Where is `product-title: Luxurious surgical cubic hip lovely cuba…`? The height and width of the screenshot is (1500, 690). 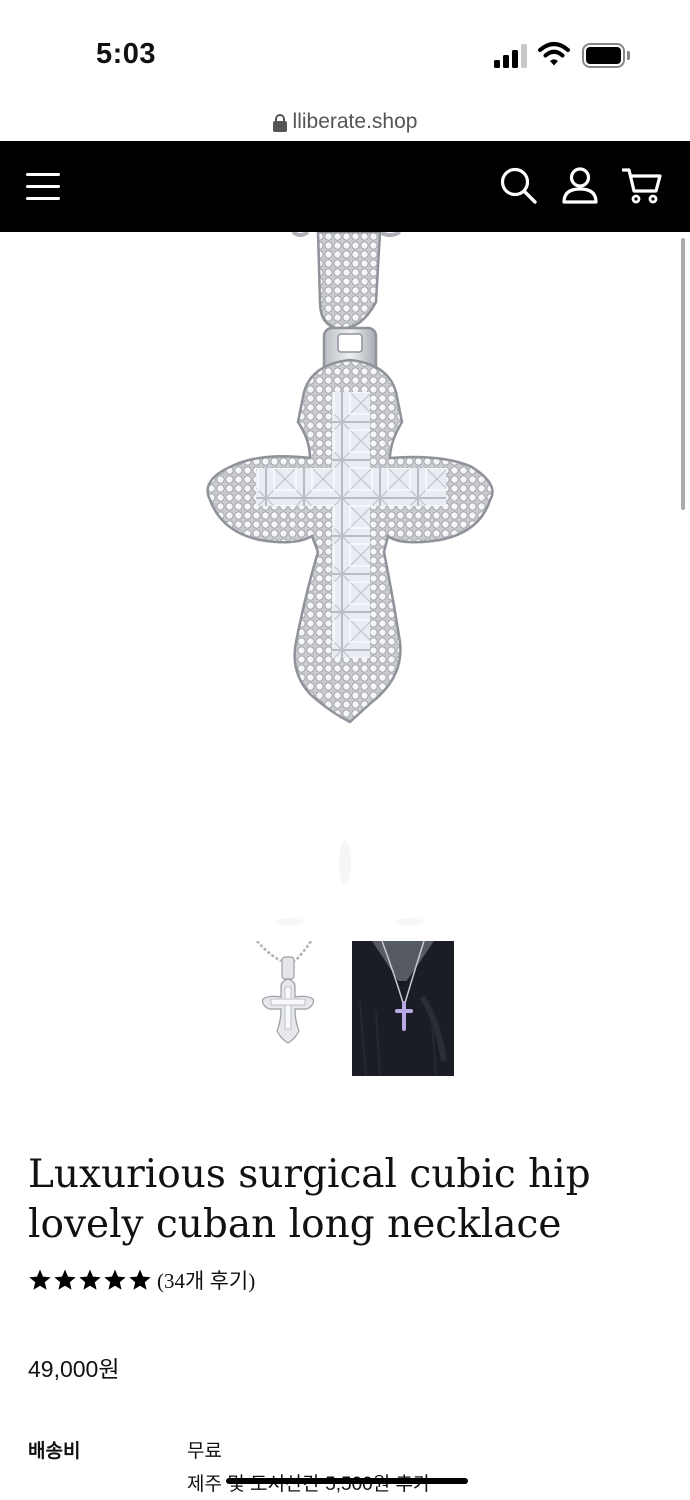
product-title: Luxurious surgical cubic hip lovely cuba… is located at coordinates (309, 1199).